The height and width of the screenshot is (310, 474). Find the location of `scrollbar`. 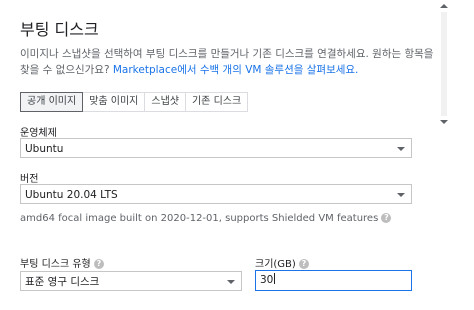

scrollbar is located at coordinates (444, 66).